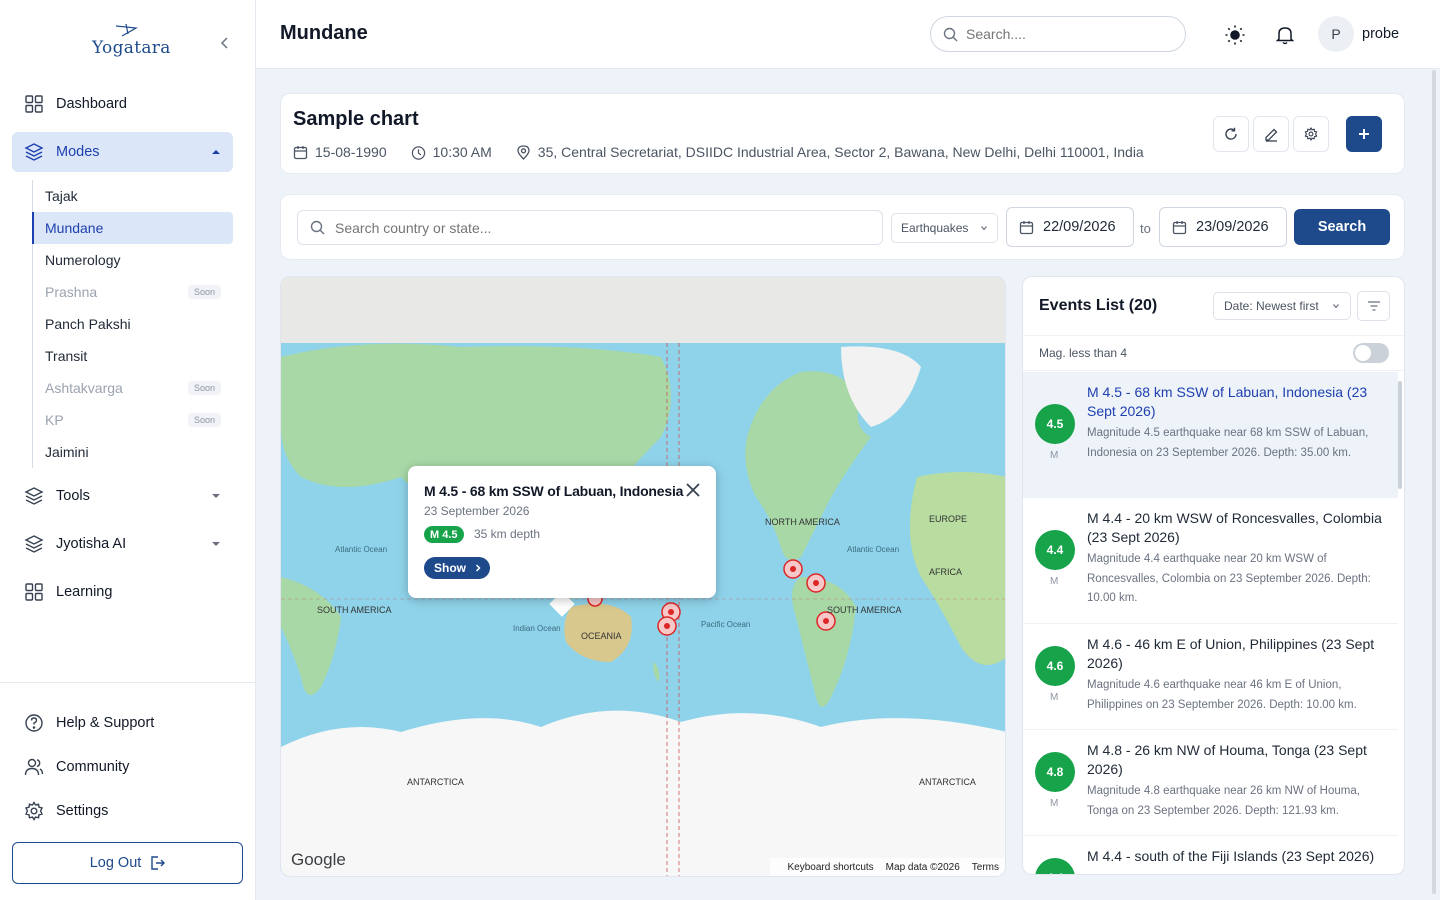 This screenshot has width=1440, height=900. Describe the element at coordinates (122, 592) in the screenshot. I see `sidebar-item-learning: Learning` at that location.